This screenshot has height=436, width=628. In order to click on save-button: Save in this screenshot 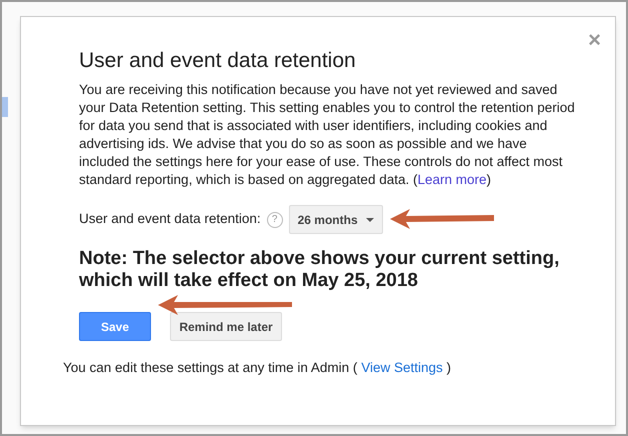, I will do `click(115, 326)`.